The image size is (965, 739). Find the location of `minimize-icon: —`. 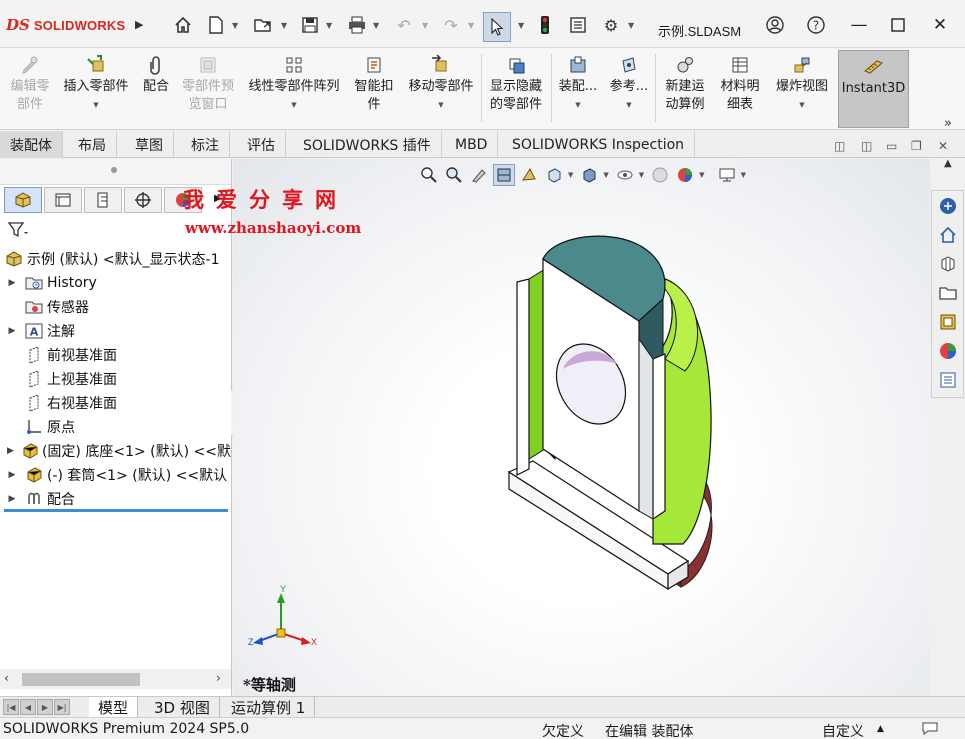

minimize-icon: — is located at coordinates (859, 25).